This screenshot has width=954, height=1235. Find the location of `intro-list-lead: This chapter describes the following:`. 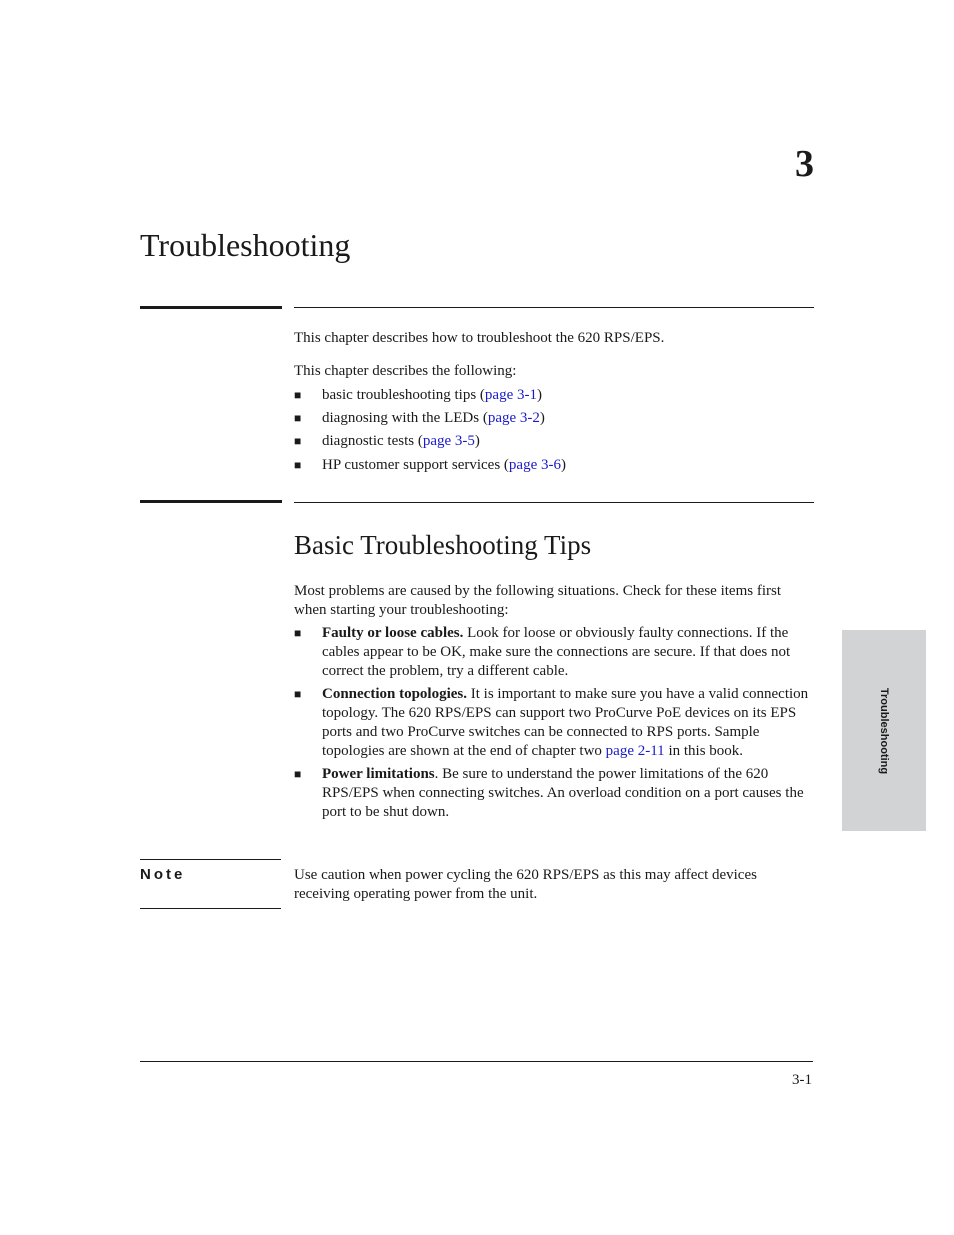

intro-list-lead: This chapter describes the following: is located at coordinates (405, 371).